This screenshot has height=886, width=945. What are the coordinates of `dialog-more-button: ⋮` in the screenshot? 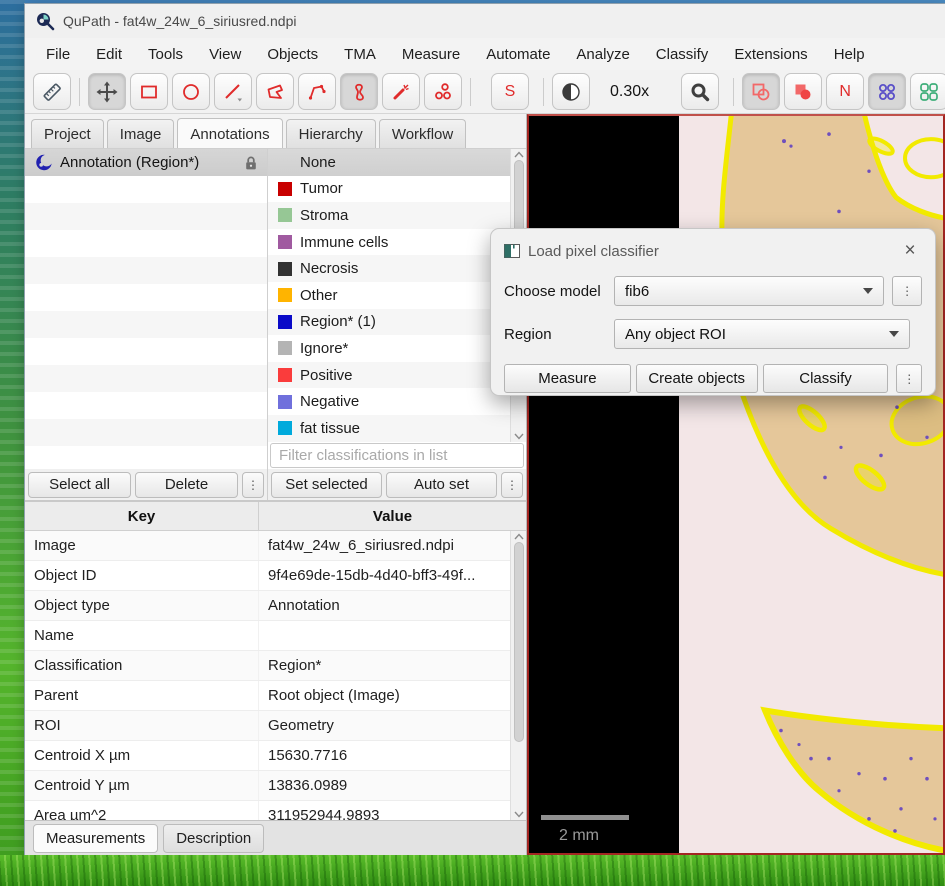 It's located at (909, 378).